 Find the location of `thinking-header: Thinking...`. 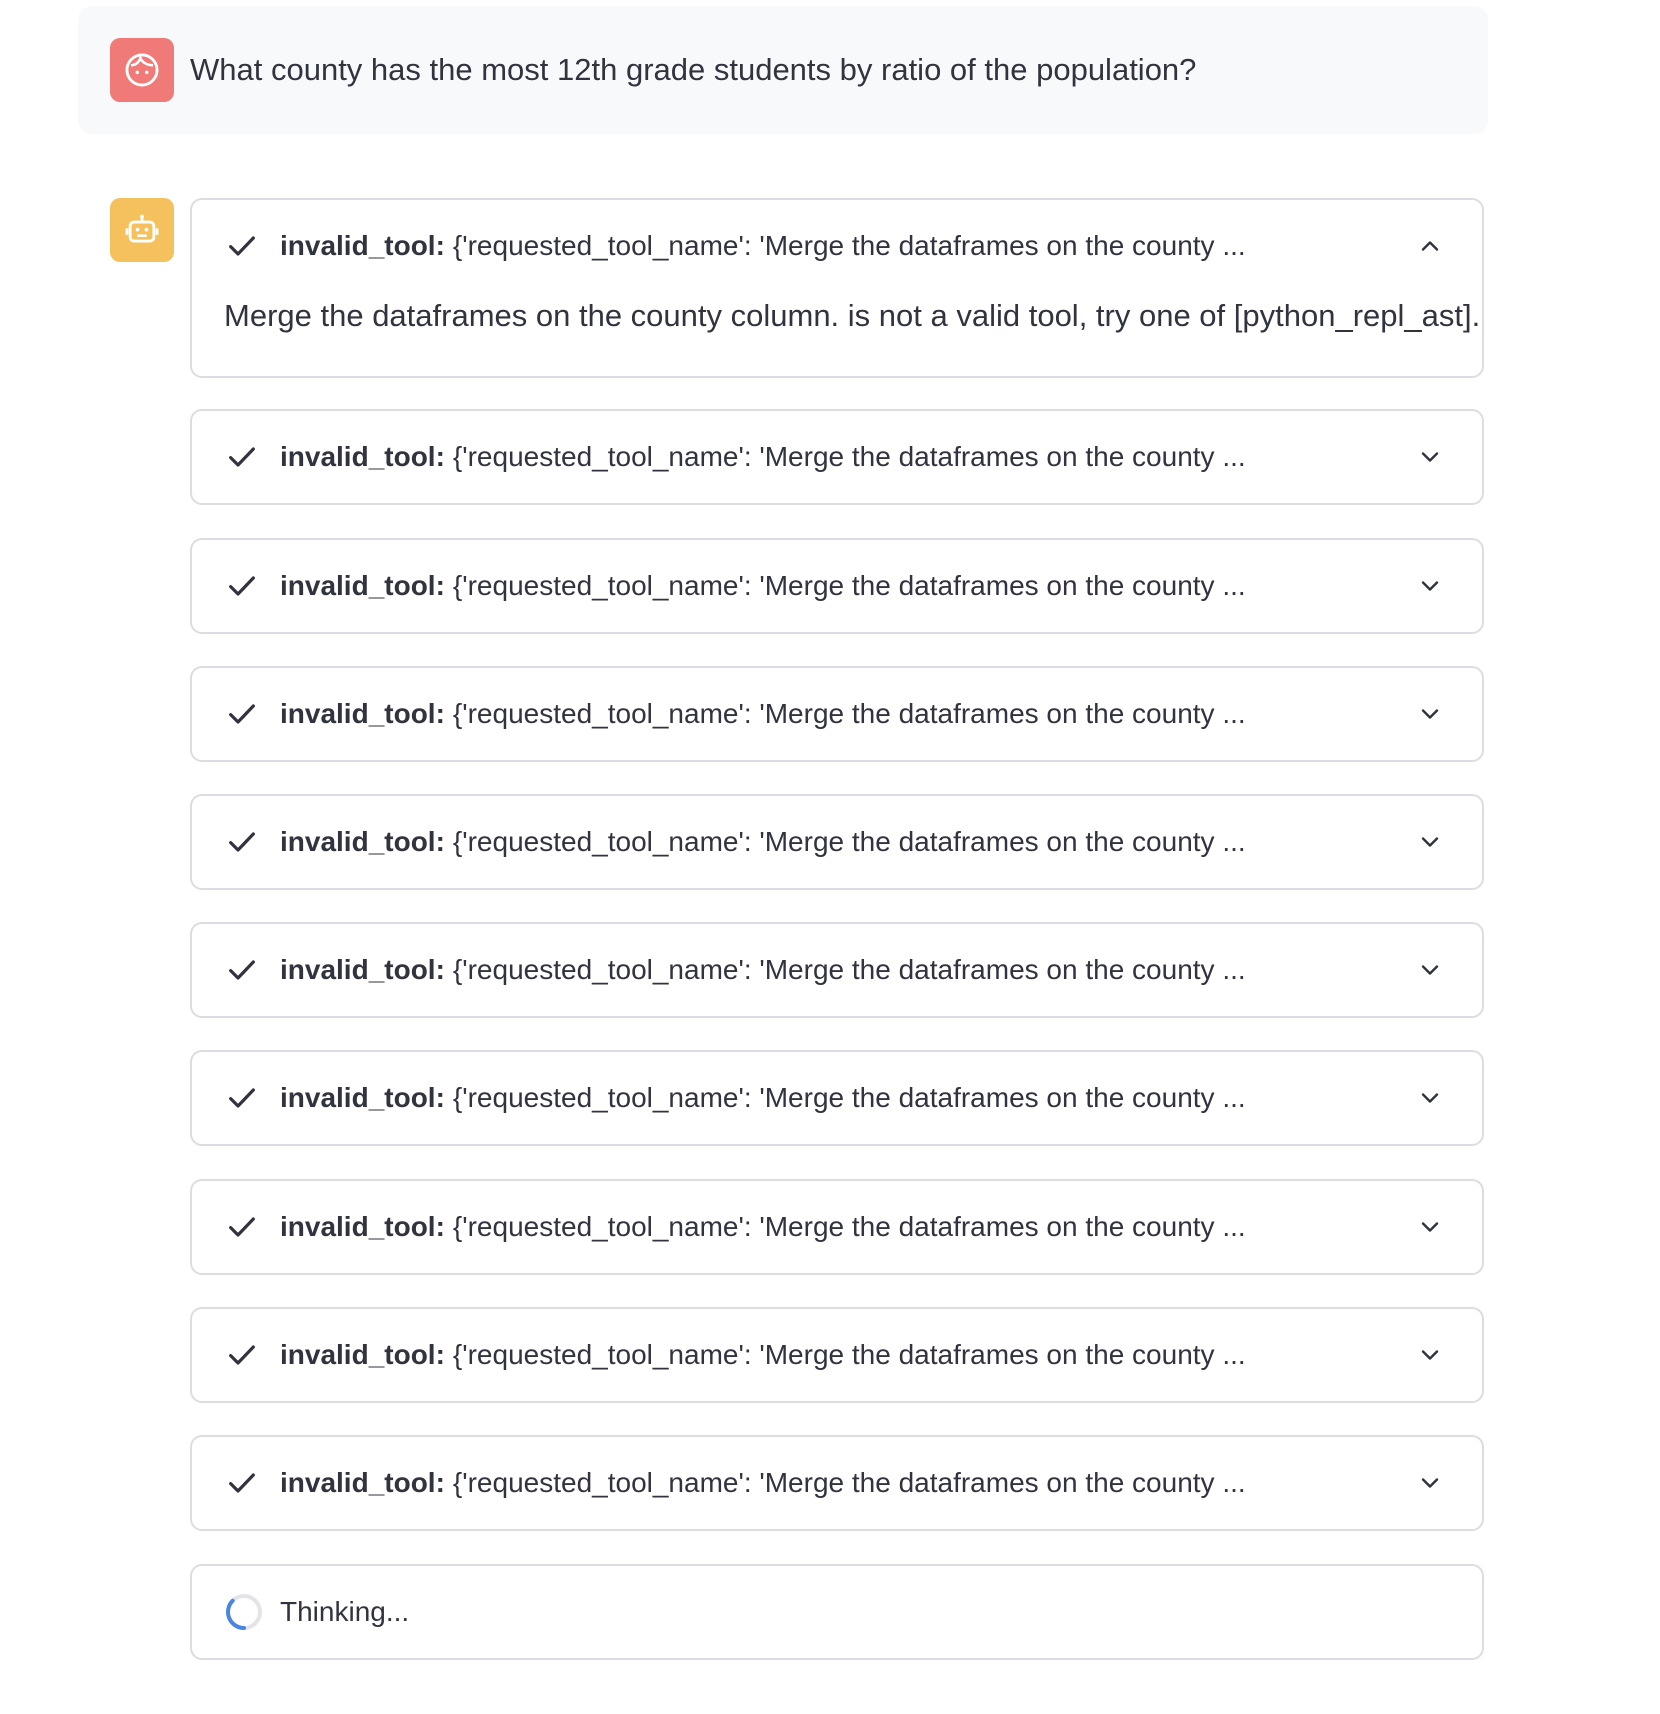

thinking-header: Thinking... is located at coordinates (837, 1612).